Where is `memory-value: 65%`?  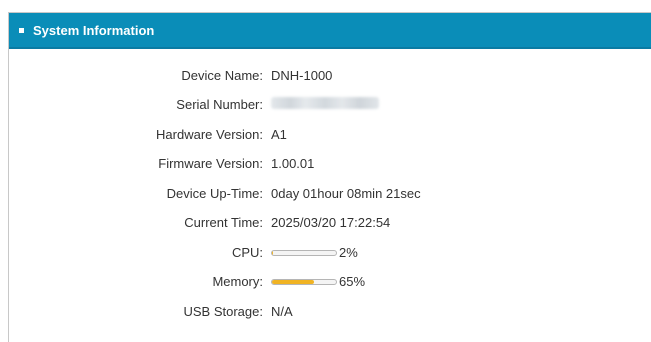
memory-value: 65% is located at coordinates (318, 281).